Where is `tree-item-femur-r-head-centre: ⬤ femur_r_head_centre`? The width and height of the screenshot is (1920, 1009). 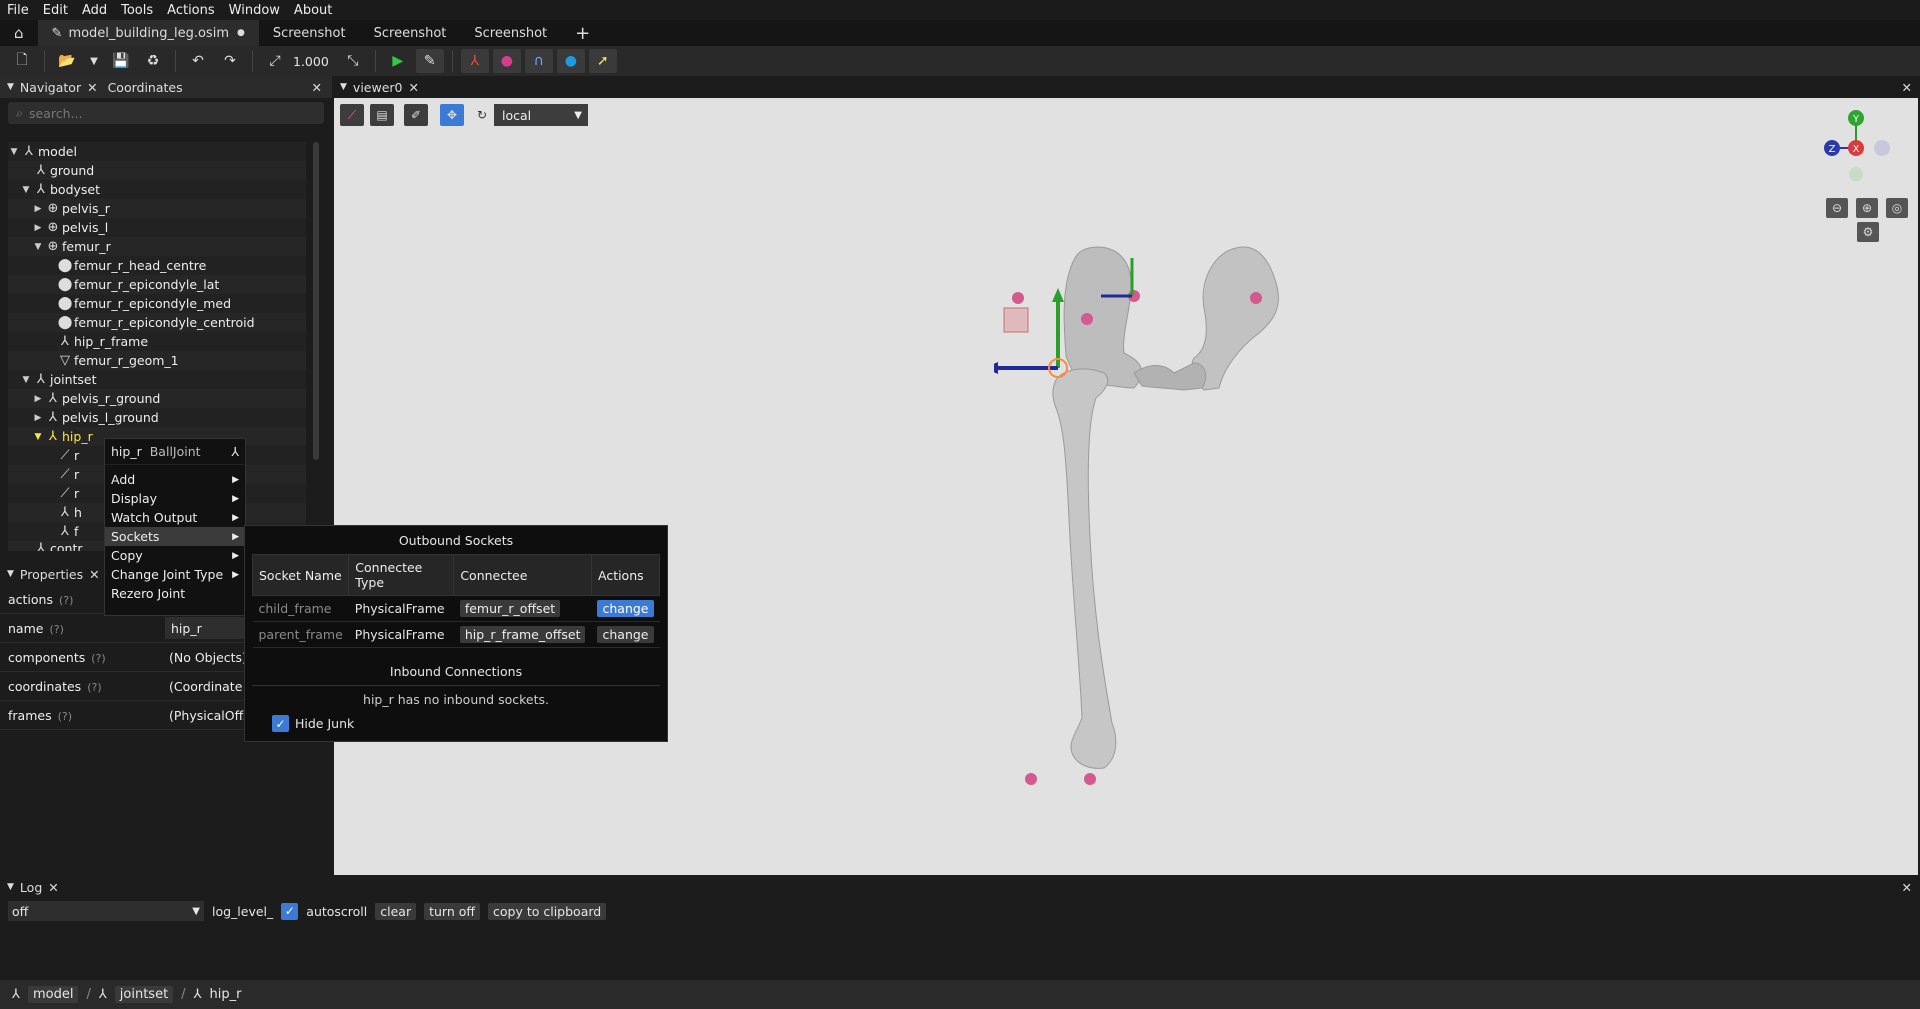
tree-item-femur-r-head-centre: ⬤ femur_r_head_centre is located at coordinates (157, 265).